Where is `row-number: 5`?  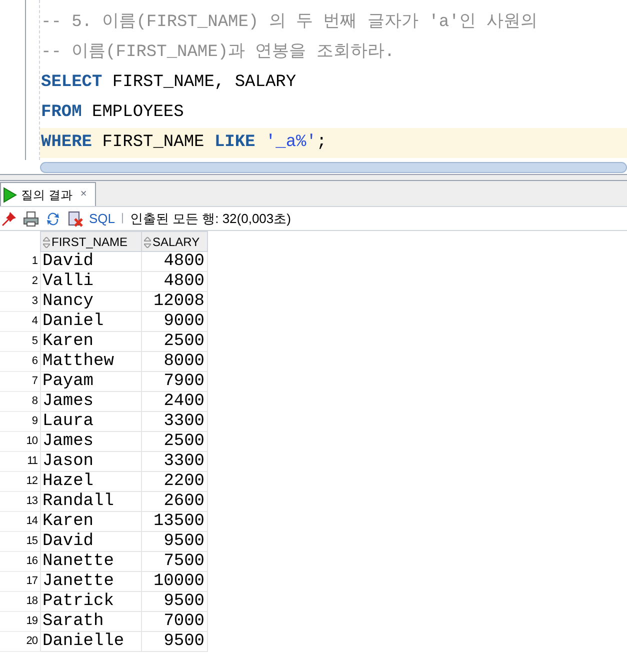 row-number: 5 is located at coordinates (20, 342).